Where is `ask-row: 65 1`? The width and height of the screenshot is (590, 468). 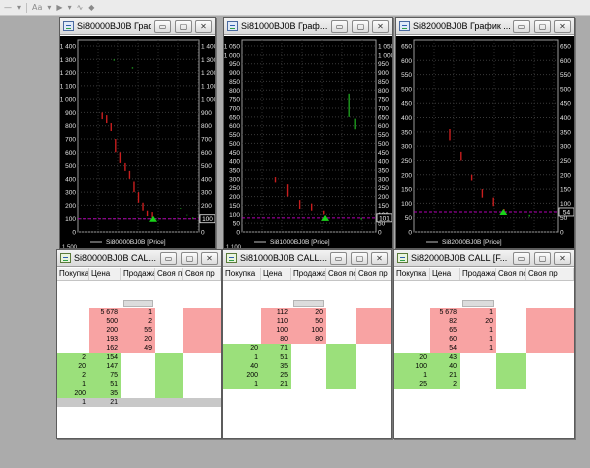 ask-row: 65 1 is located at coordinates (484, 330).